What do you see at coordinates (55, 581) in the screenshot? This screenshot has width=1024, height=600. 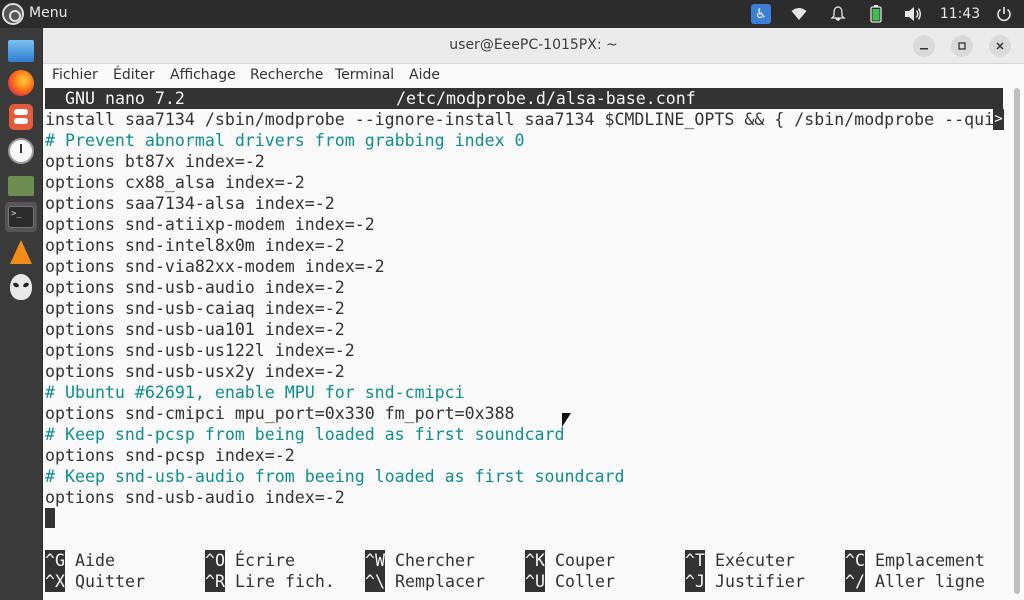 I see `shortcut-key: ^X` at bounding box center [55, 581].